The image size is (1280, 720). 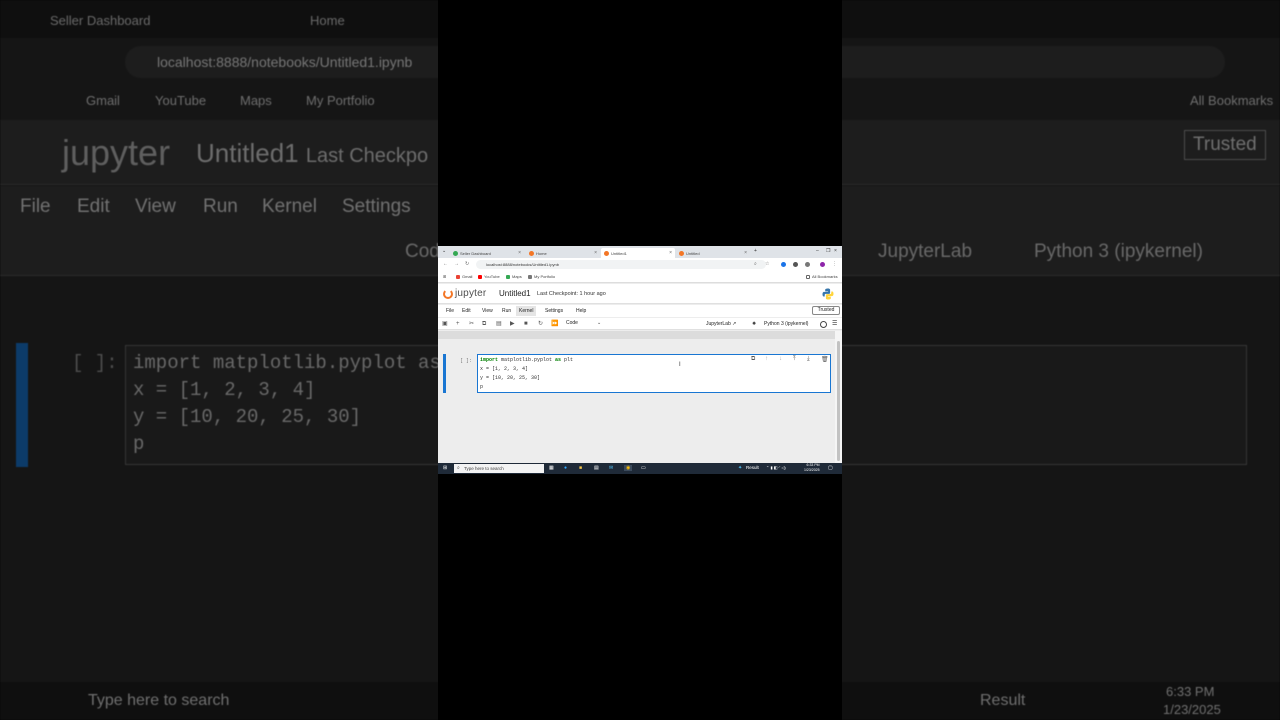 I want to click on menu-help: Help, so click(x=581, y=311).